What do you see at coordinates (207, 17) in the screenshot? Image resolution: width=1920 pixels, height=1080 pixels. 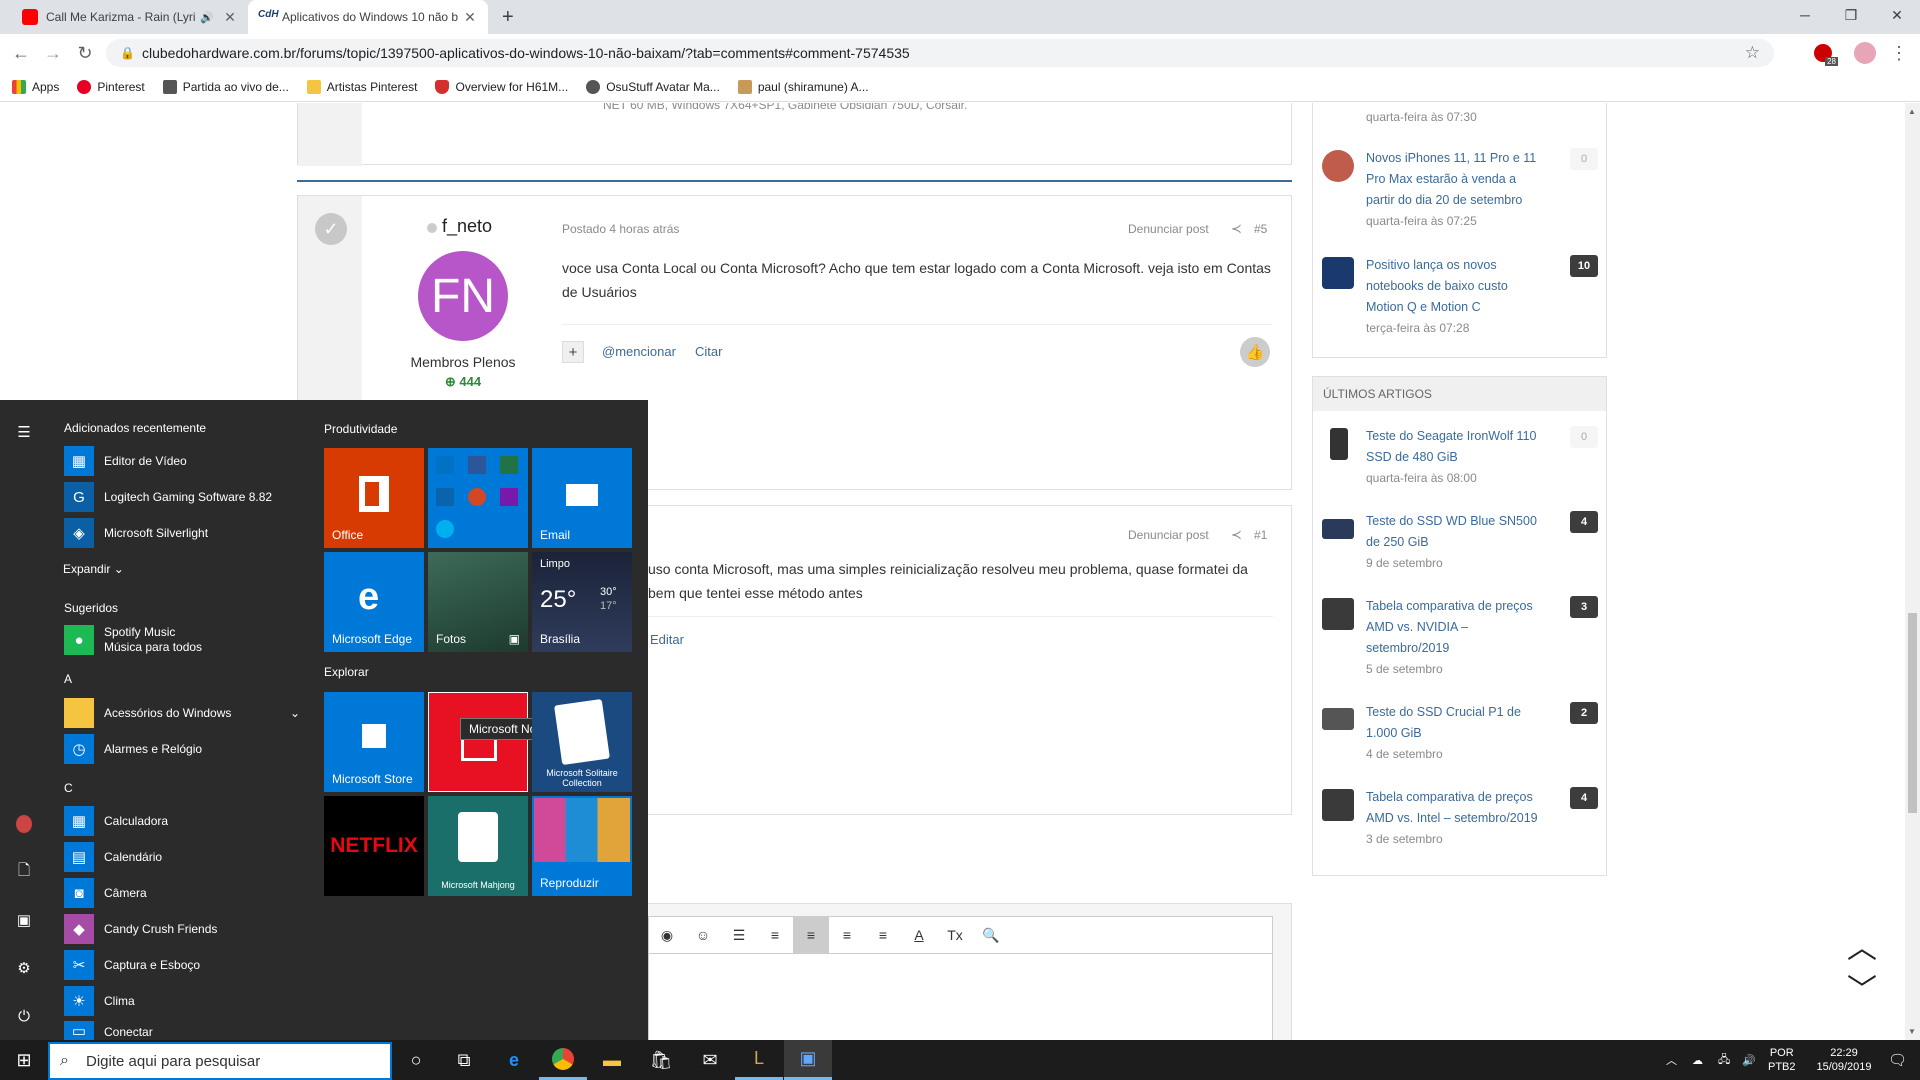 I see `speaker-icon: 🔊` at bounding box center [207, 17].